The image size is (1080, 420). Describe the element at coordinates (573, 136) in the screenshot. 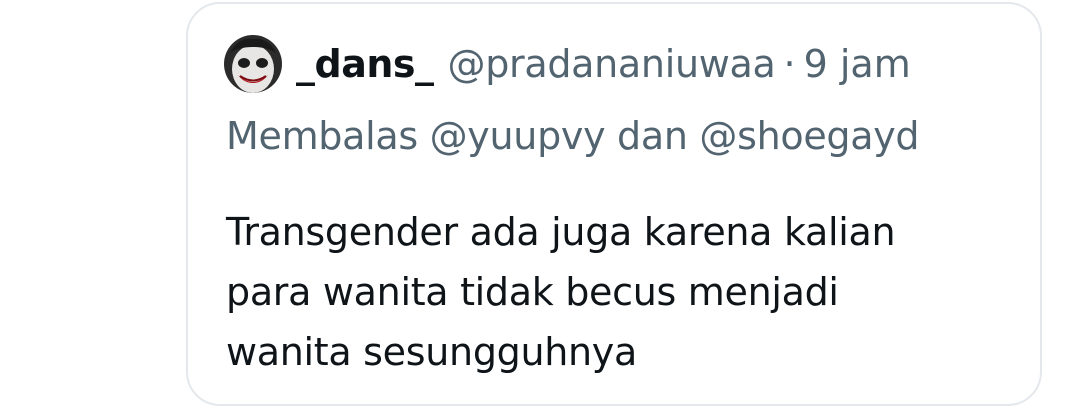

I see `replying-to-line: Membalas @yuupvy dan @shoegayd` at that location.